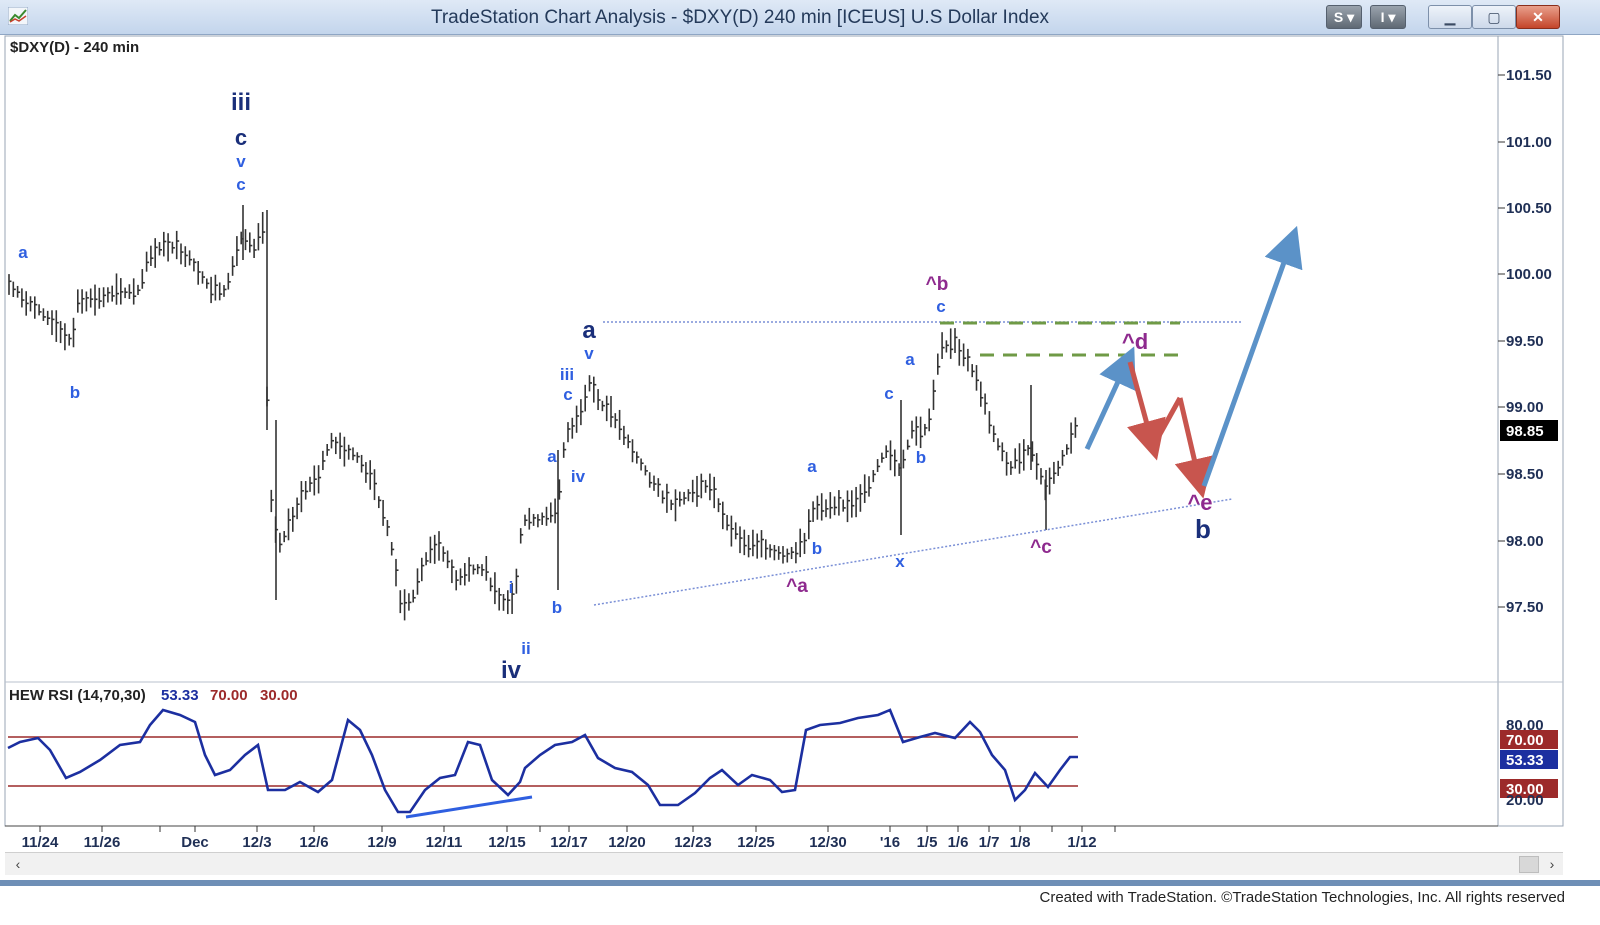 The image size is (1600, 925). Describe the element at coordinates (797, 586) in the screenshot. I see `wave-label: ^a` at that location.